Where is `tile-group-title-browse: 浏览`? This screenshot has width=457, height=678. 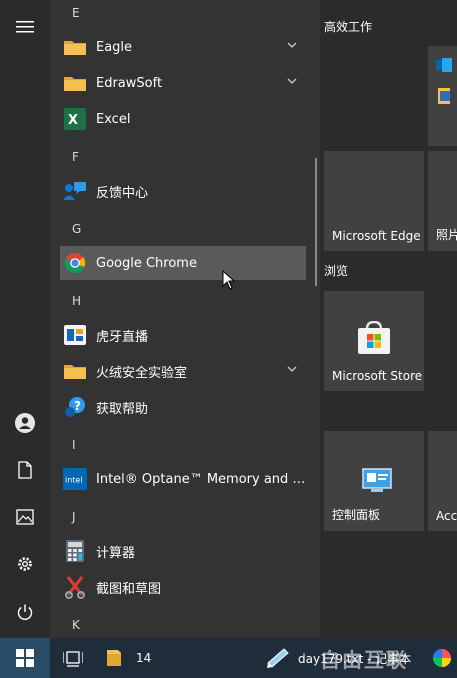
tile-group-title-browse: 浏览 is located at coordinates (336, 270).